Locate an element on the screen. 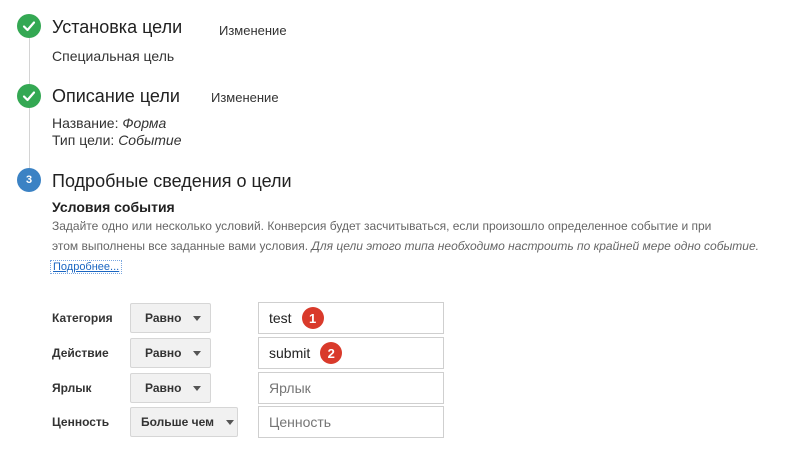 This screenshot has width=795, height=461. label-operator-value: Равно is located at coordinates (163, 388).